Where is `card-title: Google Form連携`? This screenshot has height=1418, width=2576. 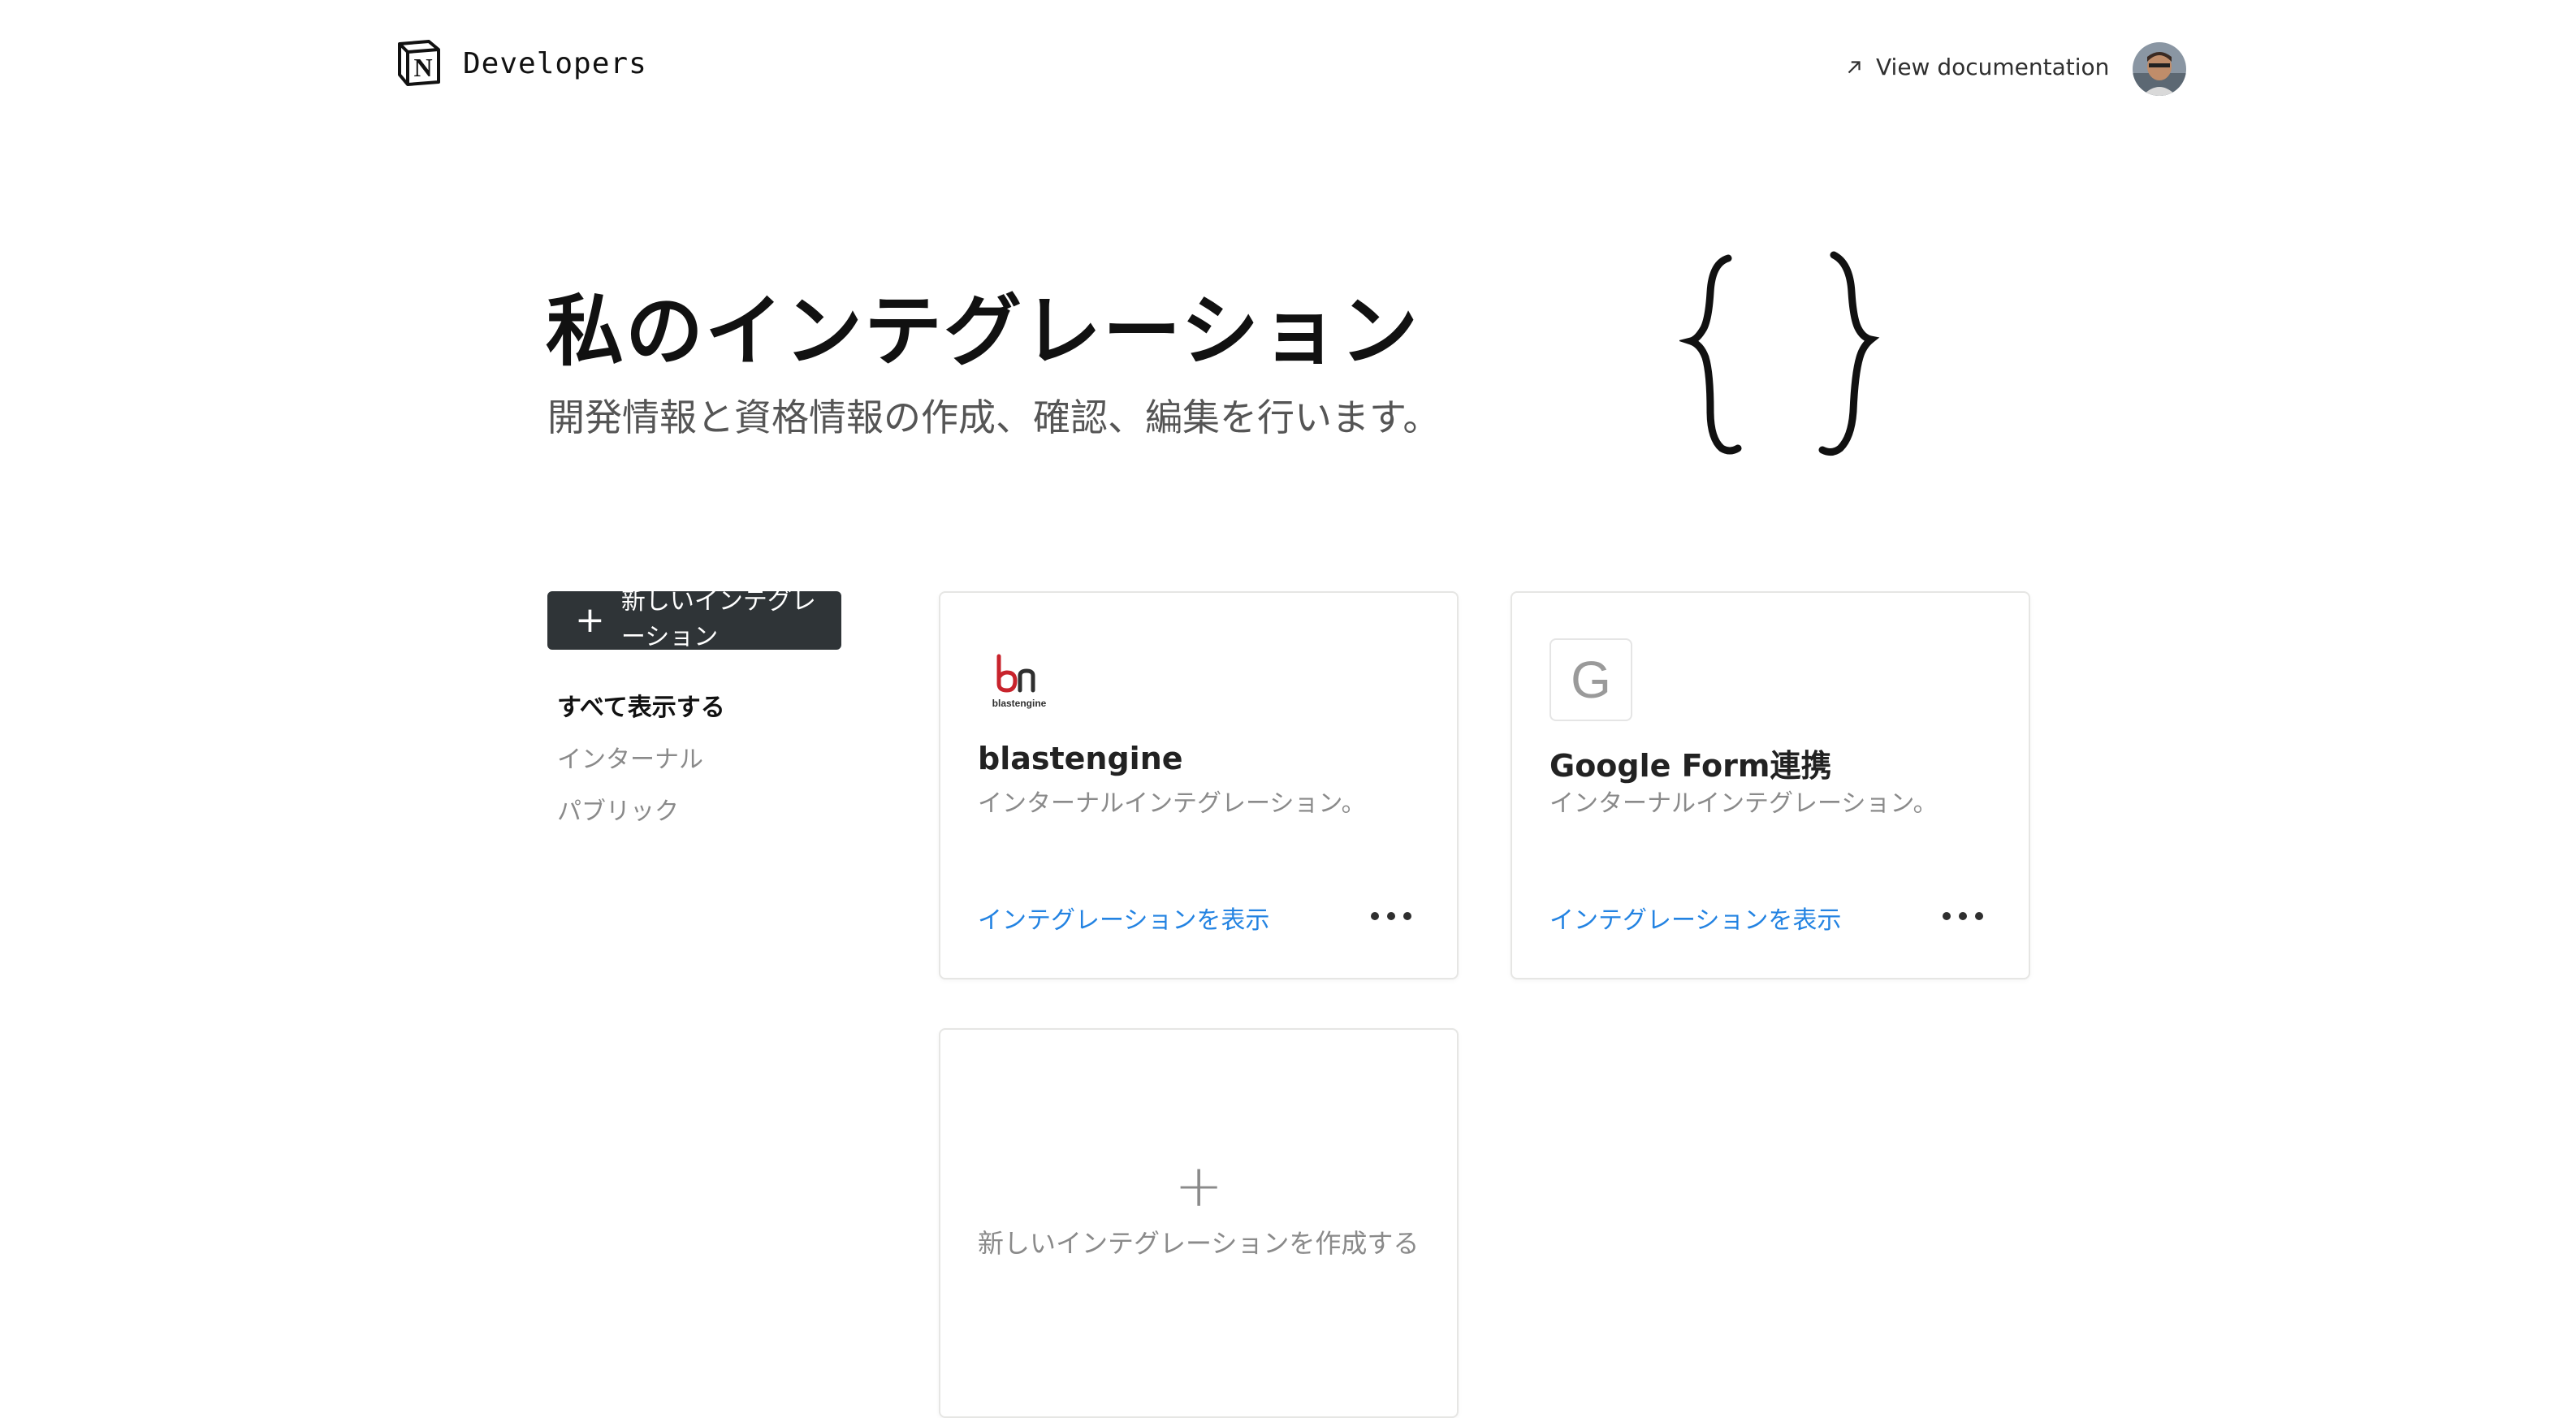 card-title: Google Form連携 is located at coordinates (1690, 766).